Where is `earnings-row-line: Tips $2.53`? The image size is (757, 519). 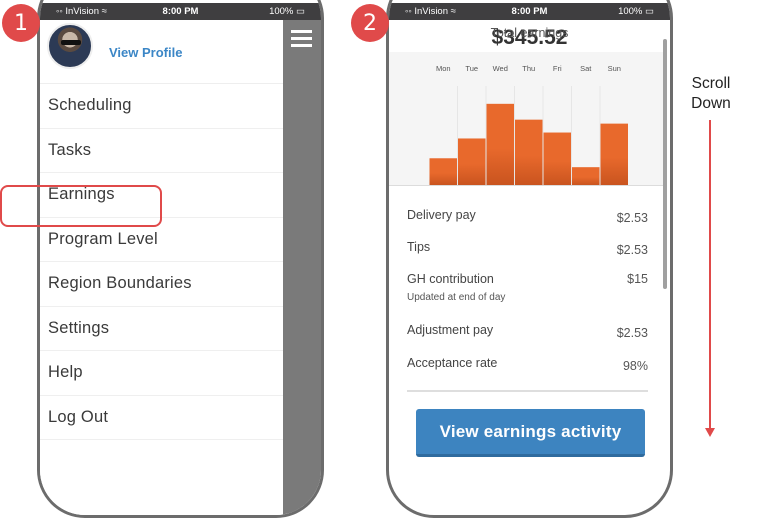 earnings-row-line: Tips $2.53 is located at coordinates (527, 248).